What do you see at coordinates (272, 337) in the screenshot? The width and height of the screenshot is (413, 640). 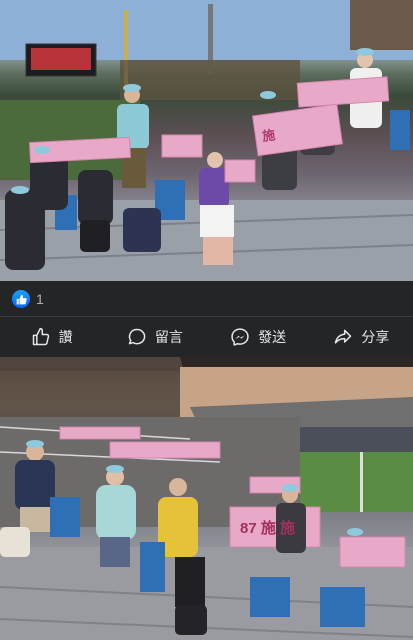 I see `send-label: 發送` at bounding box center [272, 337].